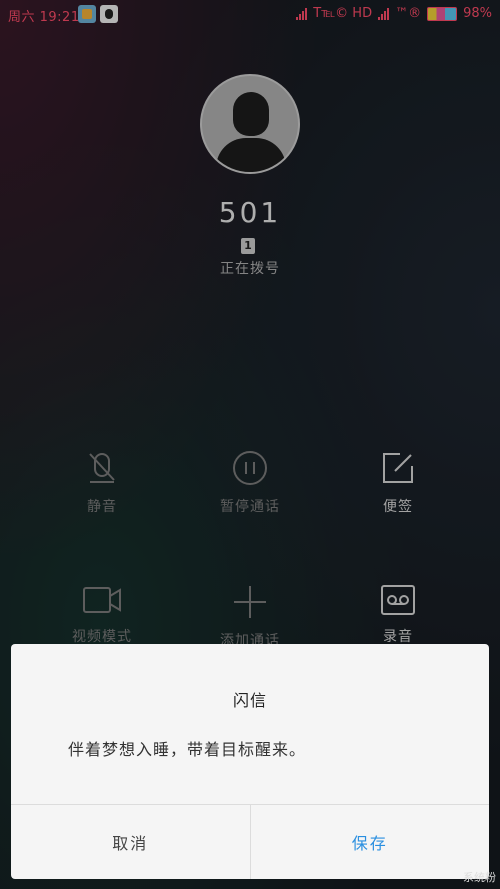 This screenshot has width=500, height=889. Describe the element at coordinates (131, 842) in the screenshot. I see `cancel-button: 取消` at that location.